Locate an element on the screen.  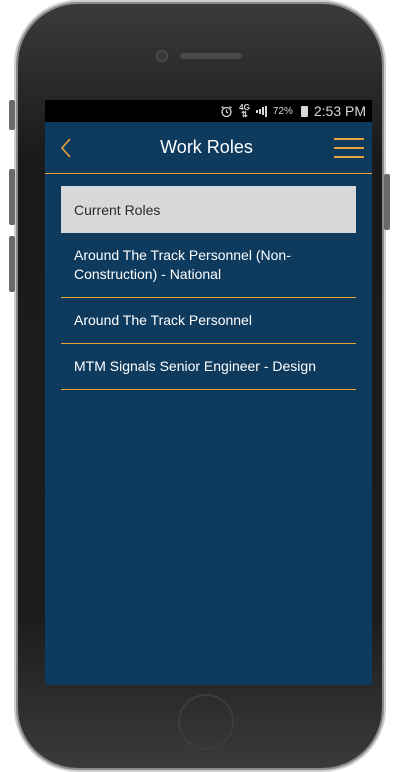
network-indicator: 4G ⇅ is located at coordinates (244, 111).